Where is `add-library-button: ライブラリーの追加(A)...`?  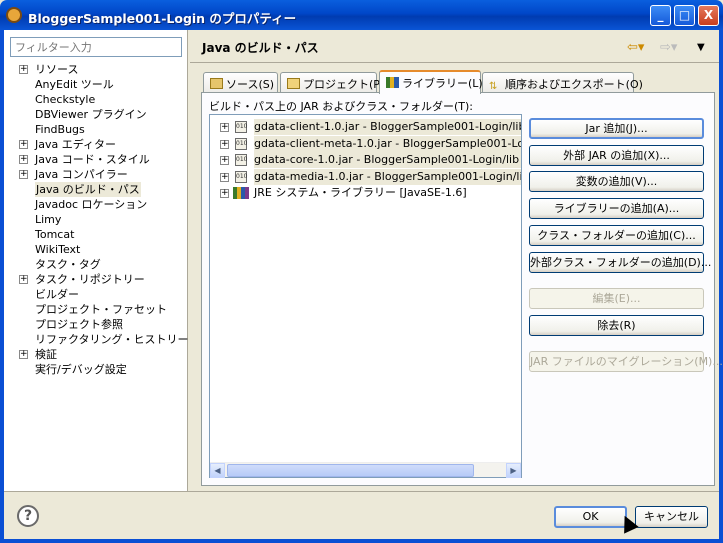 add-library-button: ライブラリーの追加(A)... is located at coordinates (616, 208).